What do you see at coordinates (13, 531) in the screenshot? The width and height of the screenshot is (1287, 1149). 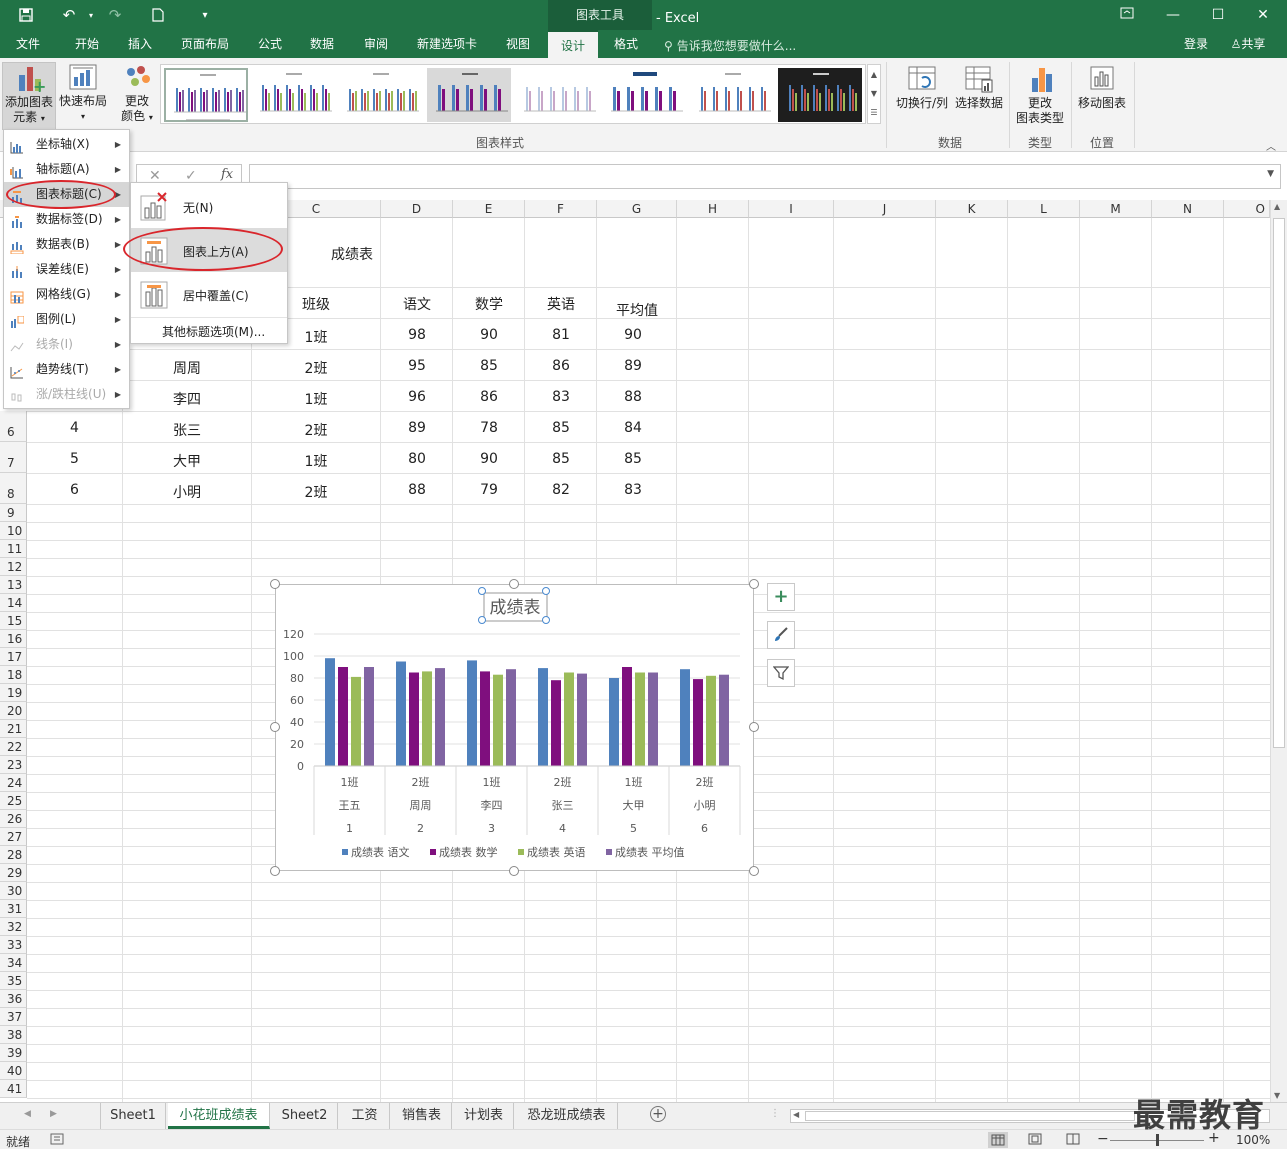 I see `row-header-10: 10` at bounding box center [13, 531].